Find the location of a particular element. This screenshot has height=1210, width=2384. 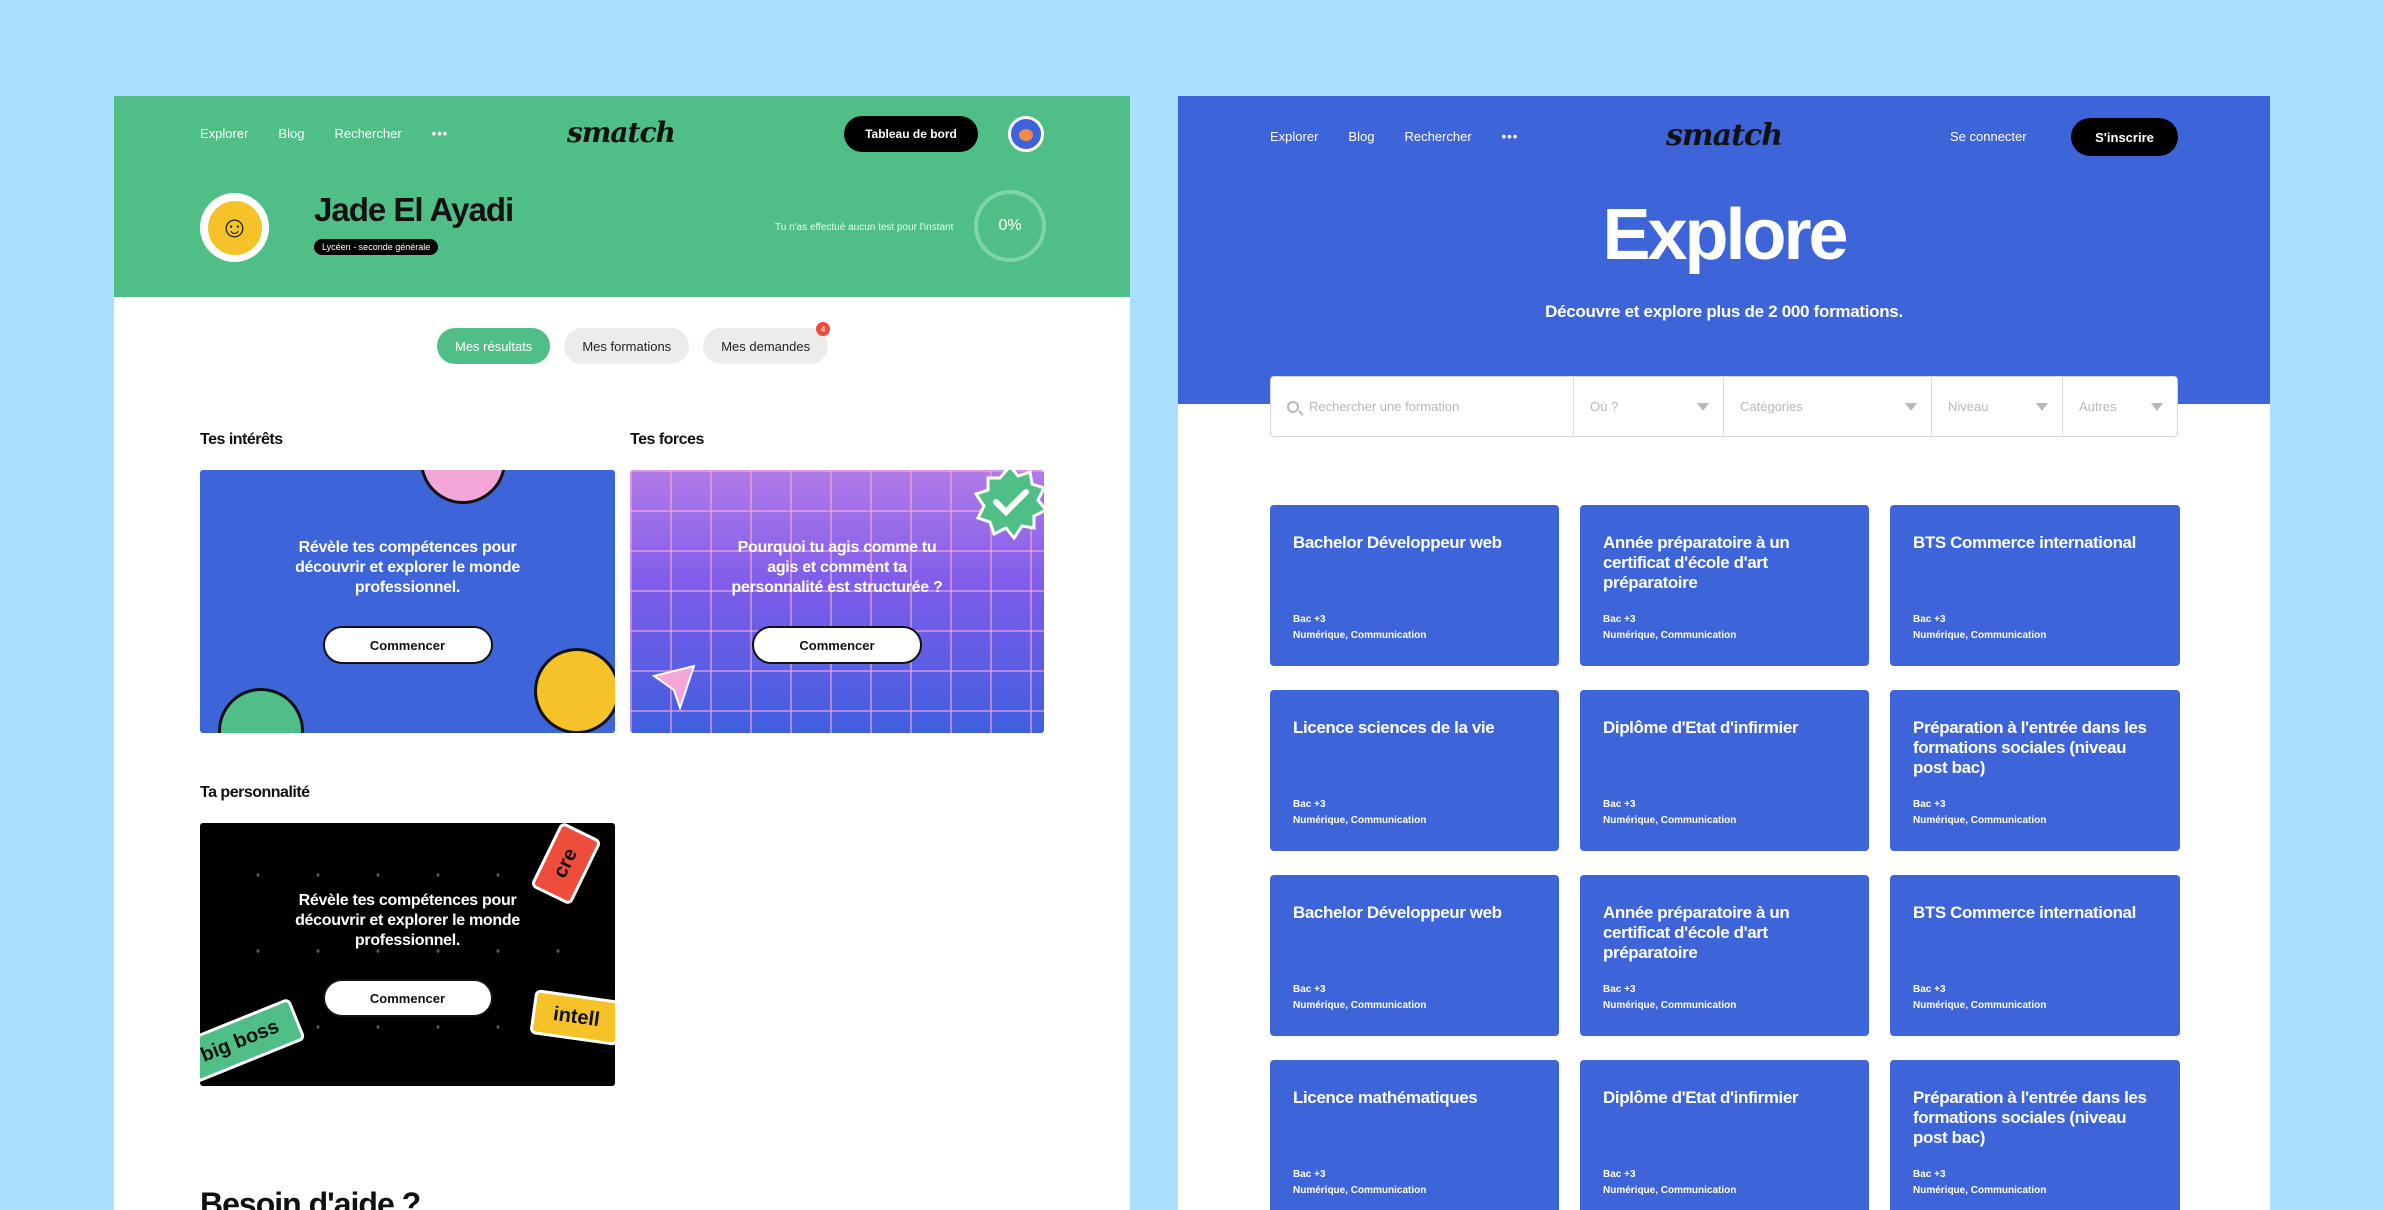

check-badge-icon is located at coordinates (1008, 505).